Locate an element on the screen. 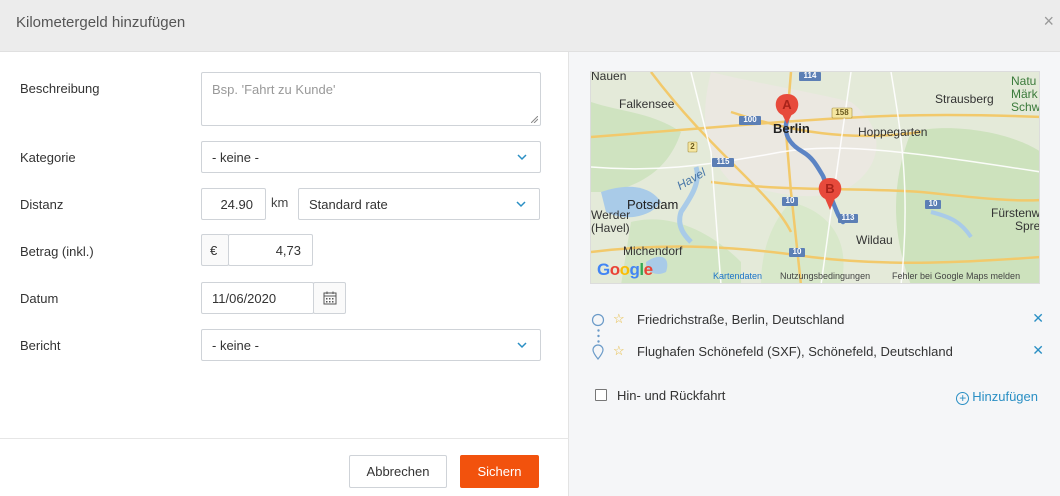 The width and height of the screenshot is (1060, 496). marker-b-label: B is located at coordinates (830, 188).